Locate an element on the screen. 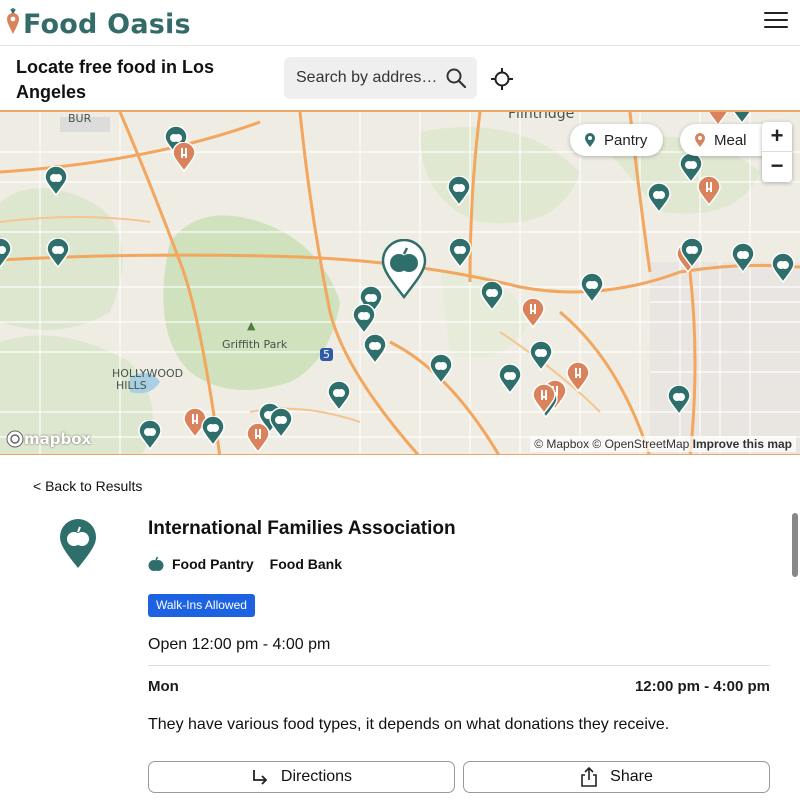  category-food-bank: Food Bank is located at coordinates (306, 564).